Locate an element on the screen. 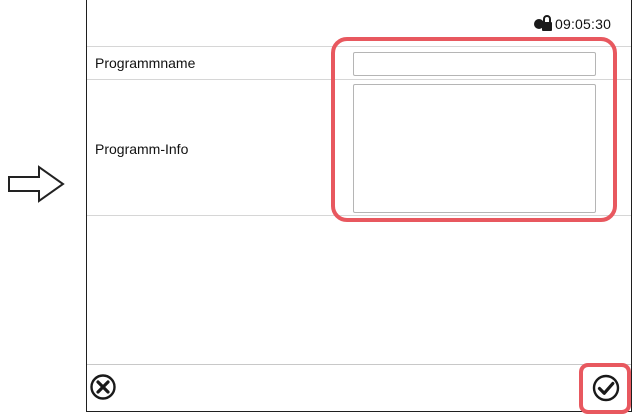 Image resolution: width=634 pixels, height=414 pixels. cancel-button is located at coordinates (103, 387).